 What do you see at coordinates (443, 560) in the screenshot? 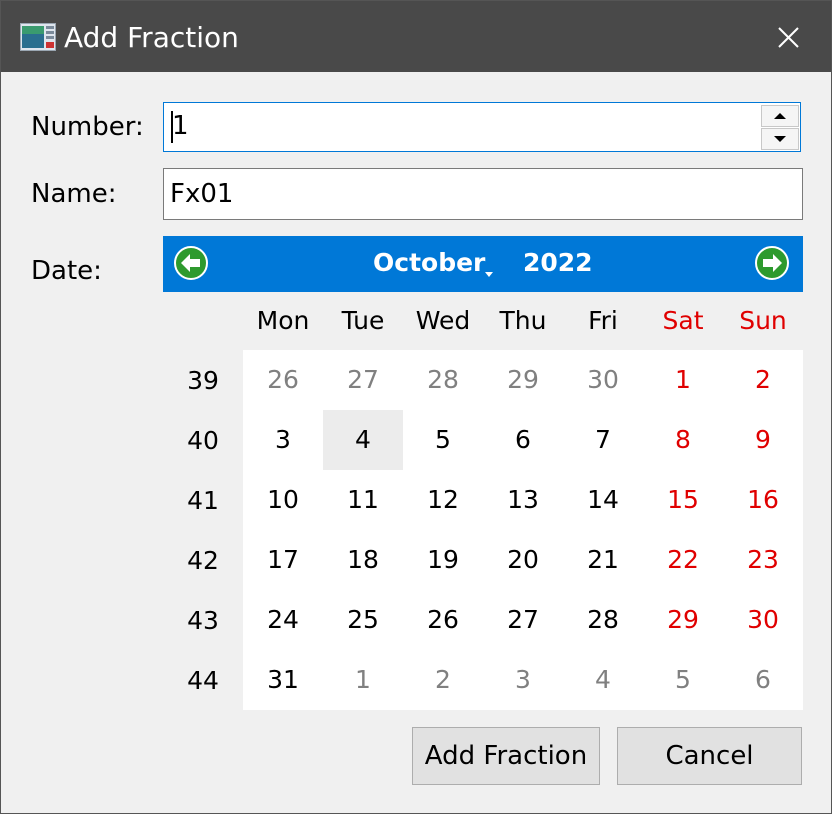
I see `calendar-day: 19` at bounding box center [443, 560].